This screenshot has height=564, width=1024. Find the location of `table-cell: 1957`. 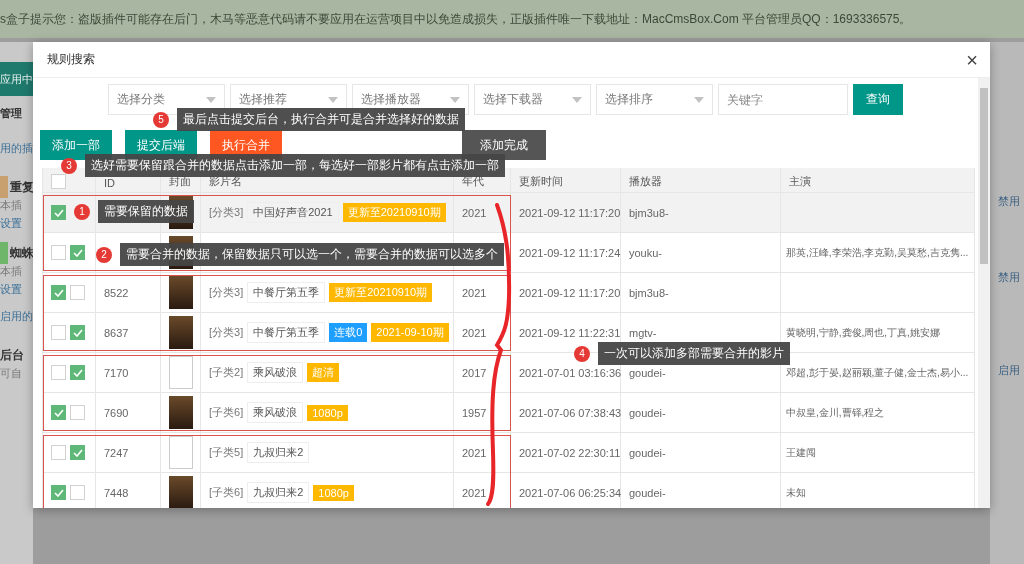

table-cell: 1957 is located at coordinates (474, 412).